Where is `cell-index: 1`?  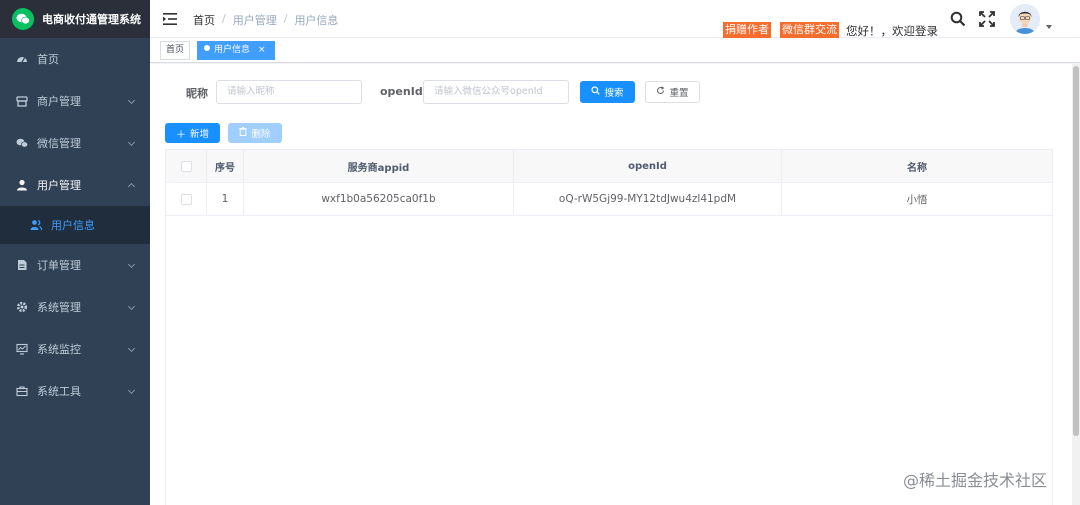 cell-index: 1 is located at coordinates (225, 199).